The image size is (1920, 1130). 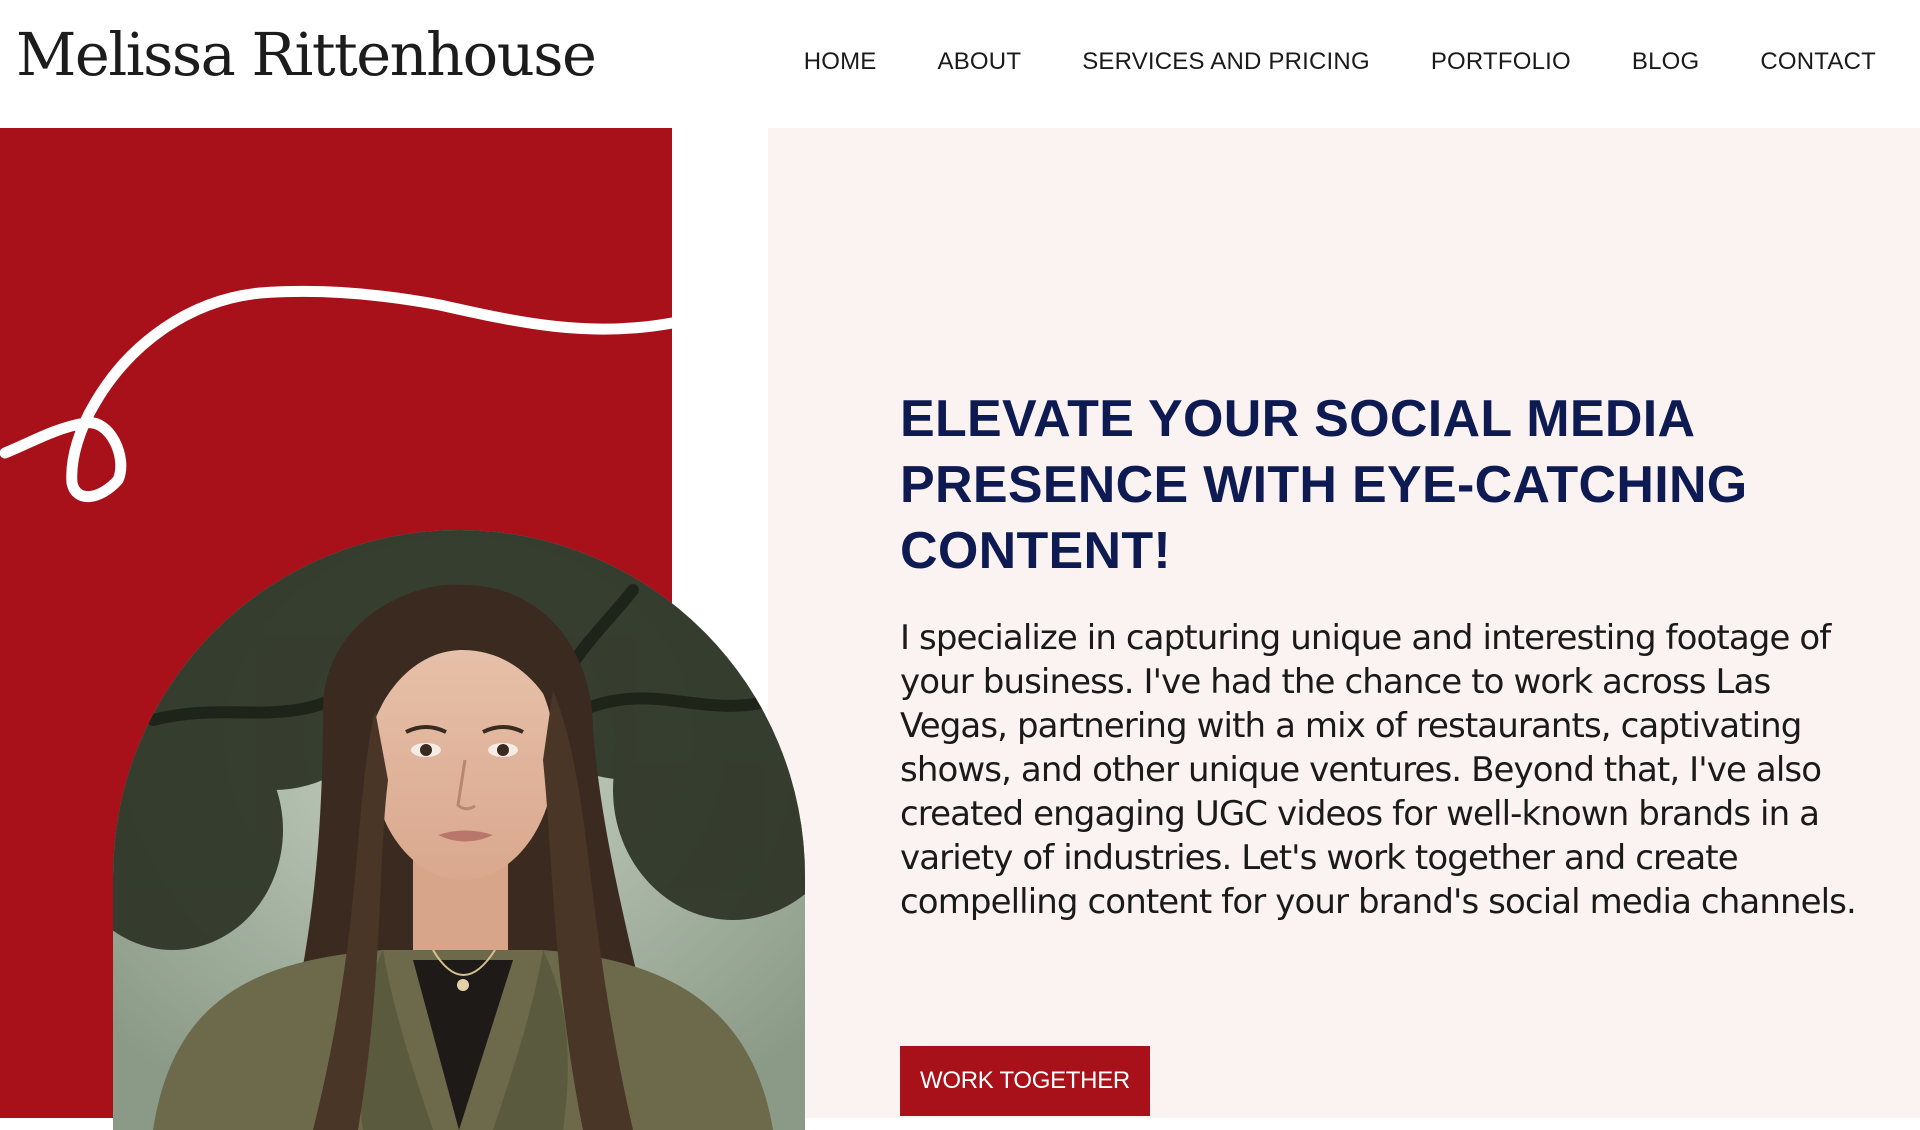 I want to click on nav-item-blog: BLOG, so click(x=1666, y=62).